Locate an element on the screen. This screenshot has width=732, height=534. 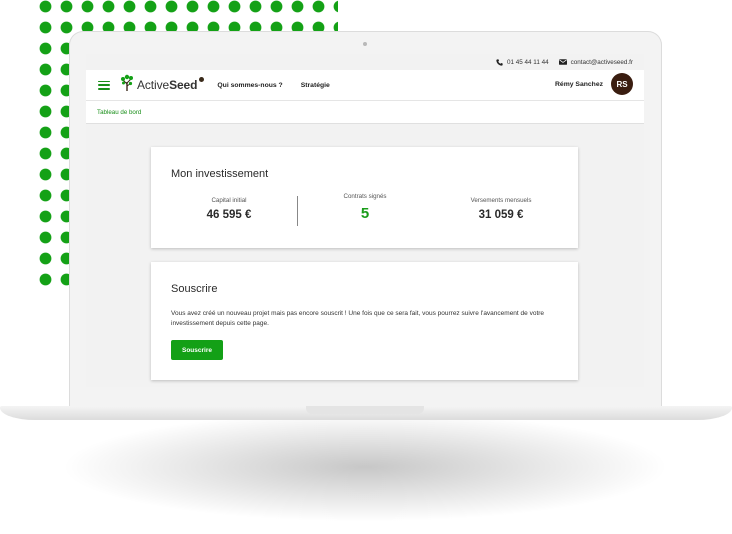
stat-value: 46 595 € is located at coordinates (229, 215).